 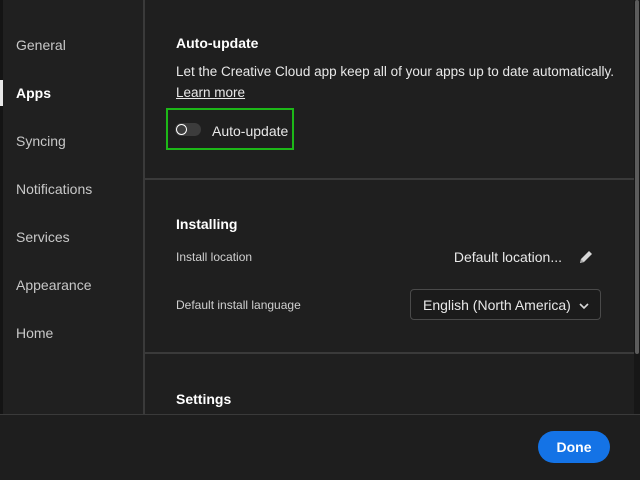 I want to click on install-language-value: English (North America), so click(x=497, y=305).